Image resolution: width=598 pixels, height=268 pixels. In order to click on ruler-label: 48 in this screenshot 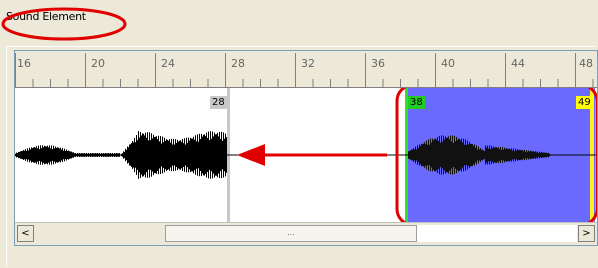, I will do `click(586, 63)`.